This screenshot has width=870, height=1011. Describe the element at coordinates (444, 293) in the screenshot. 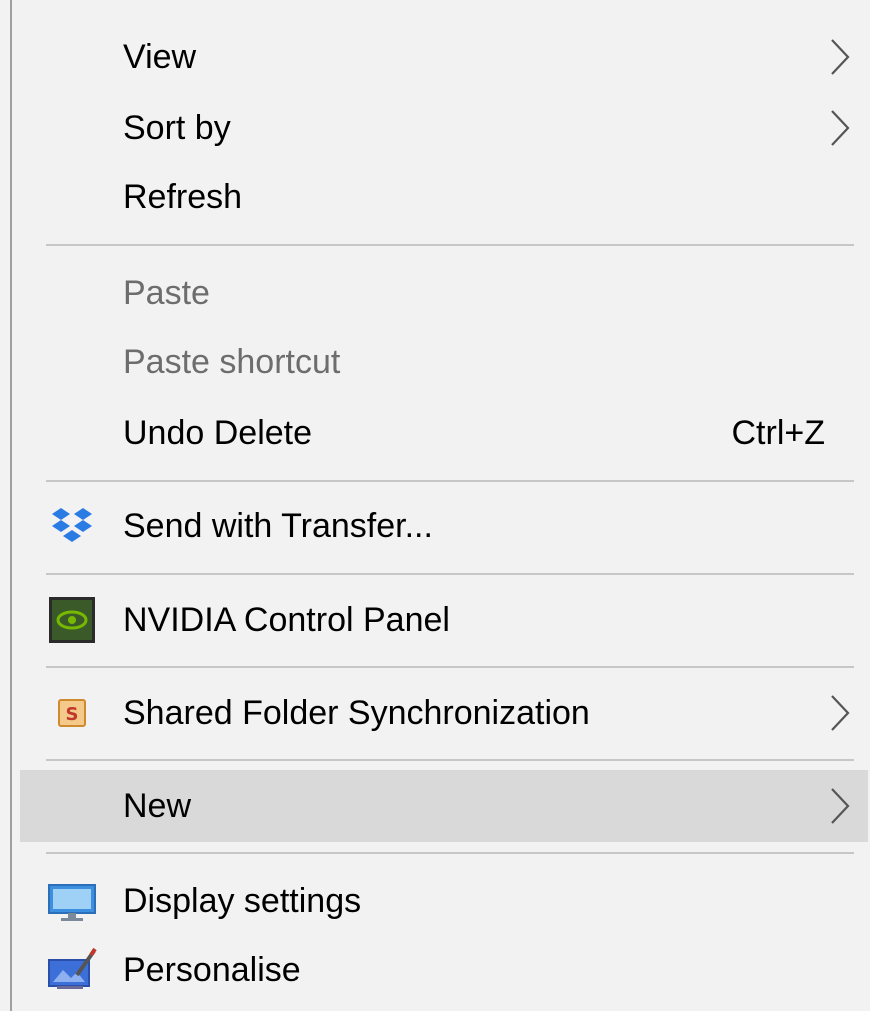

I see `menu-item-paste: Paste` at that location.